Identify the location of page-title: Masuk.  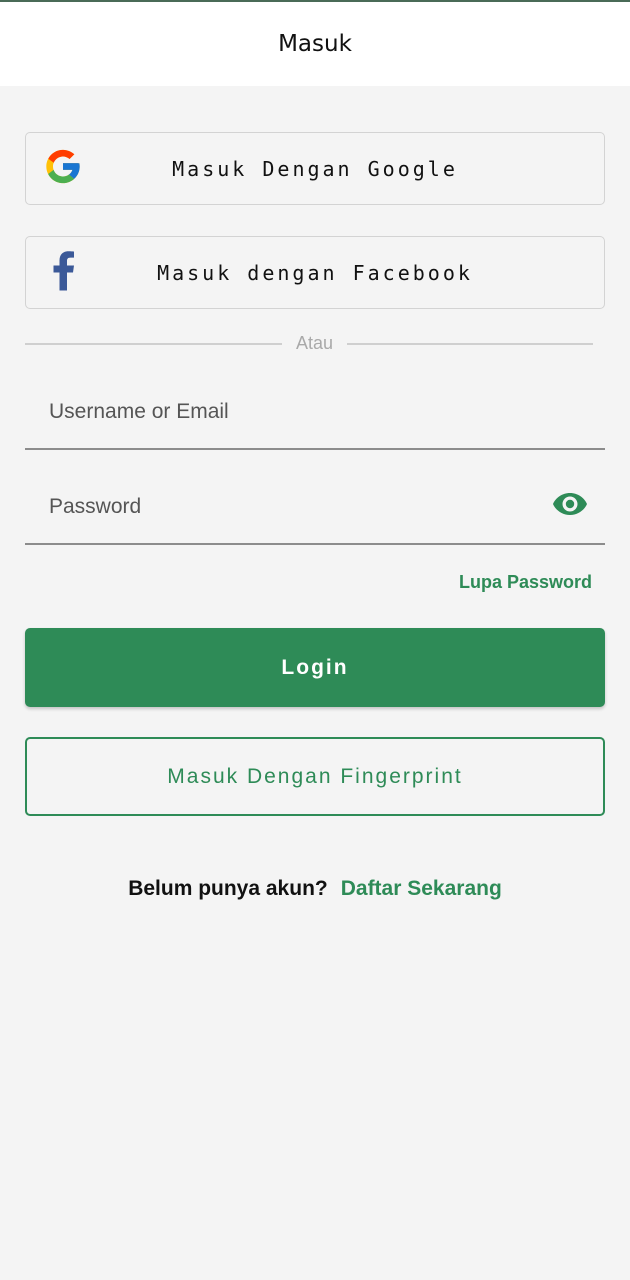
(315, 44).